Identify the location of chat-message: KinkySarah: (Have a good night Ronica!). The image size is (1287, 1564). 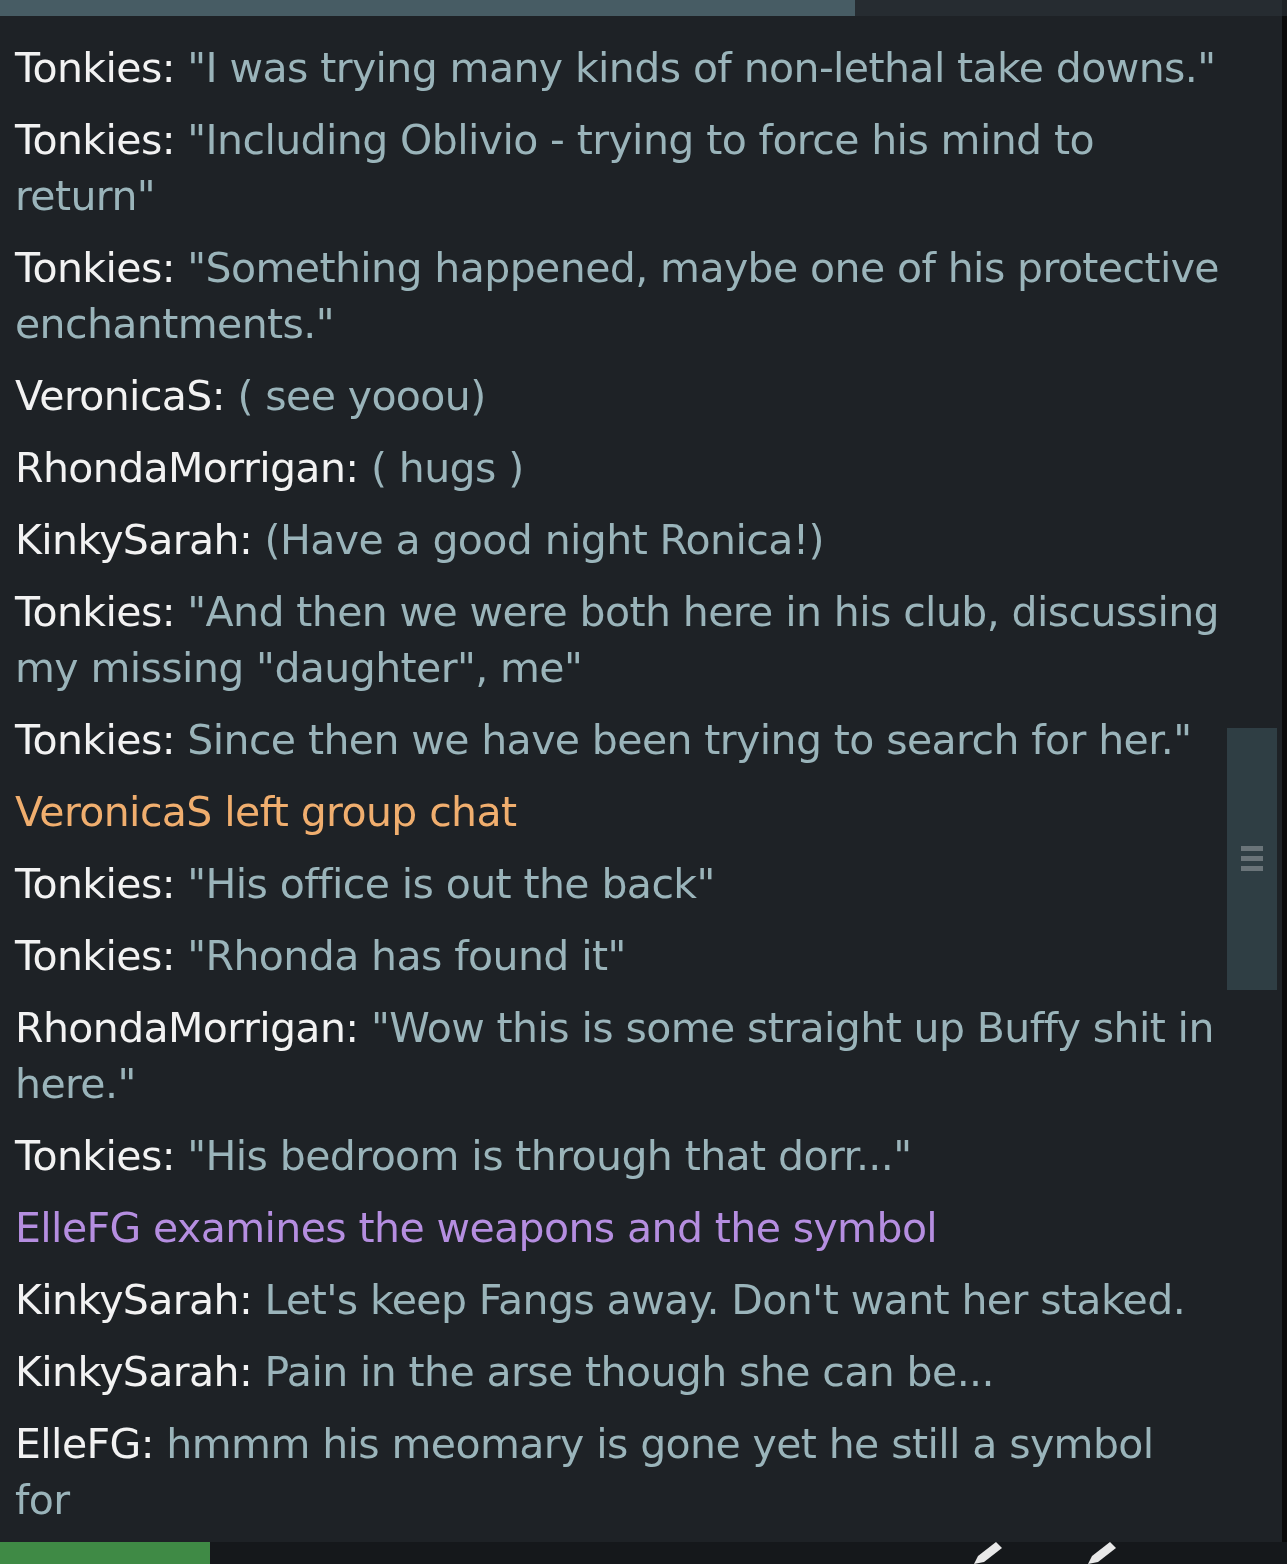
(420, 540).